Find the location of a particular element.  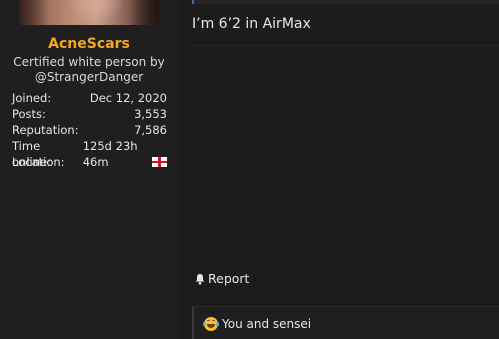

divider is located at coordinates (345, 45).